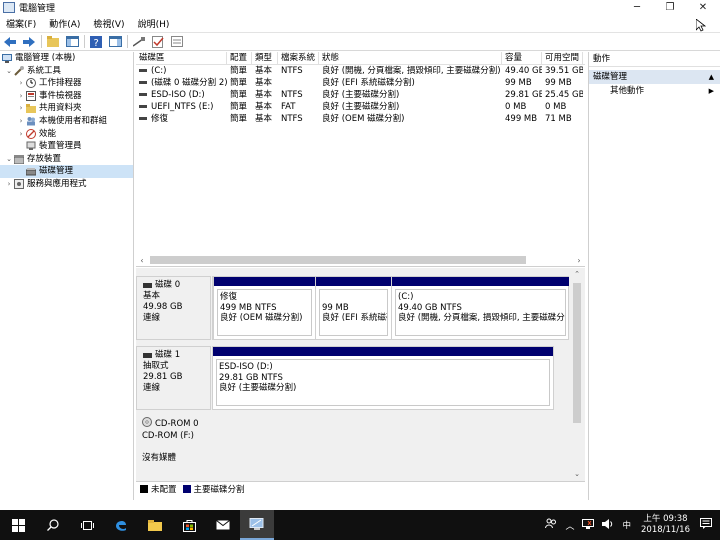 The height and width of the screenshot is (540, 720). I want to click on volume-capacity: 499 MB, so click(521, 119).